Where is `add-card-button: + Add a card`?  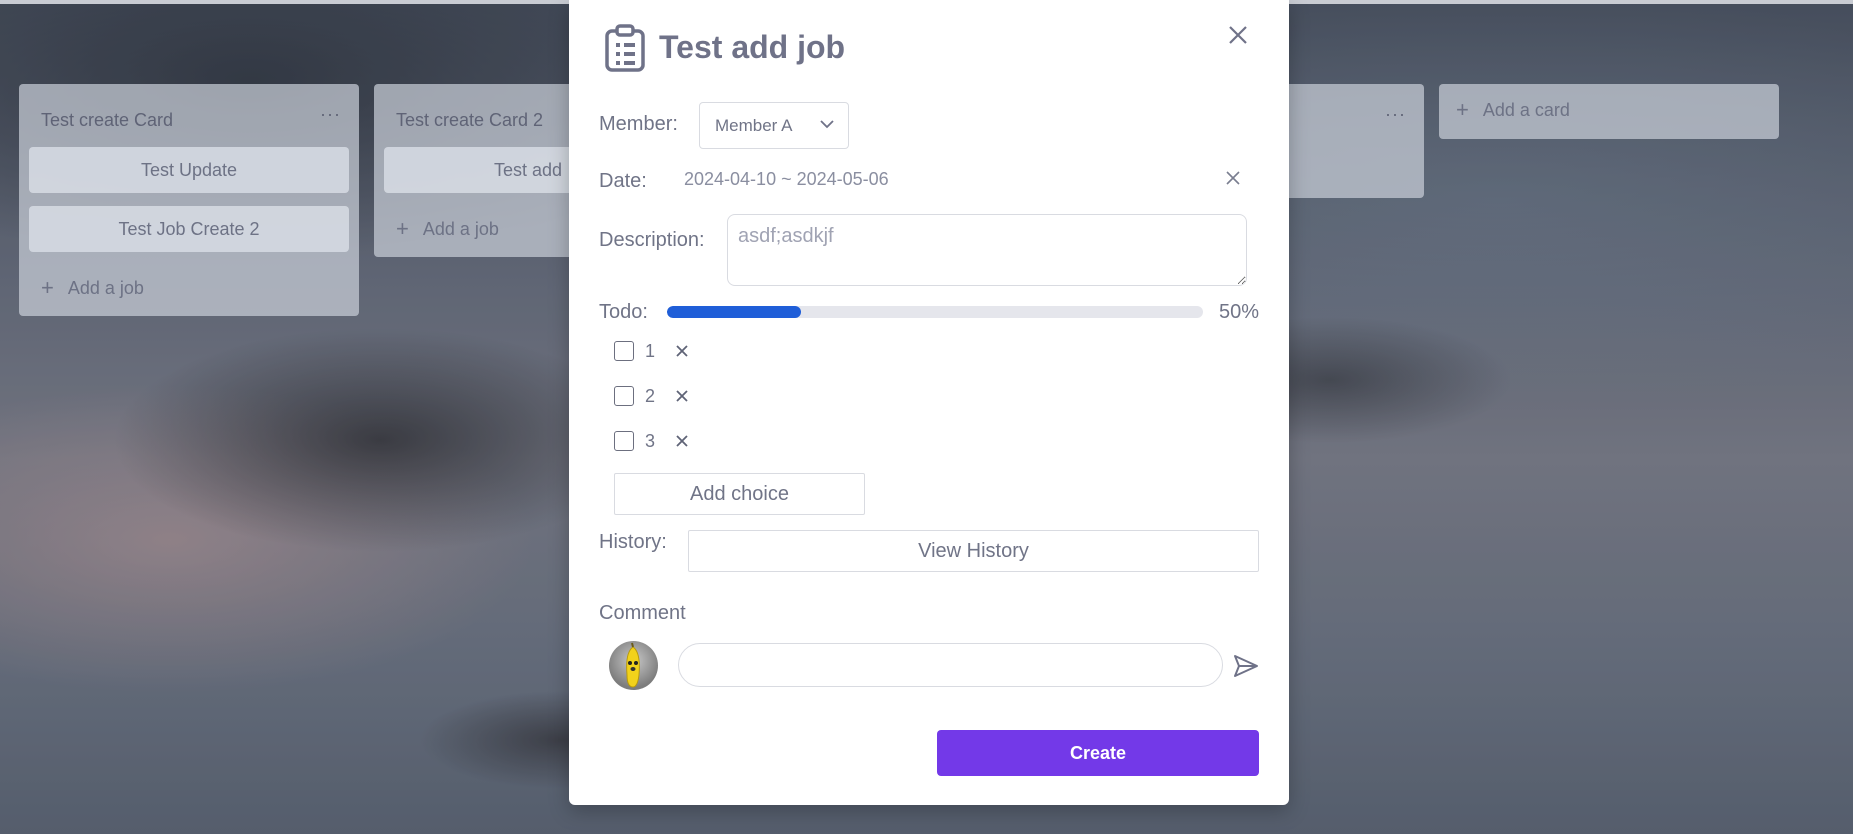 add-card-button: + Add a card is located at coordinates (1609, 111).